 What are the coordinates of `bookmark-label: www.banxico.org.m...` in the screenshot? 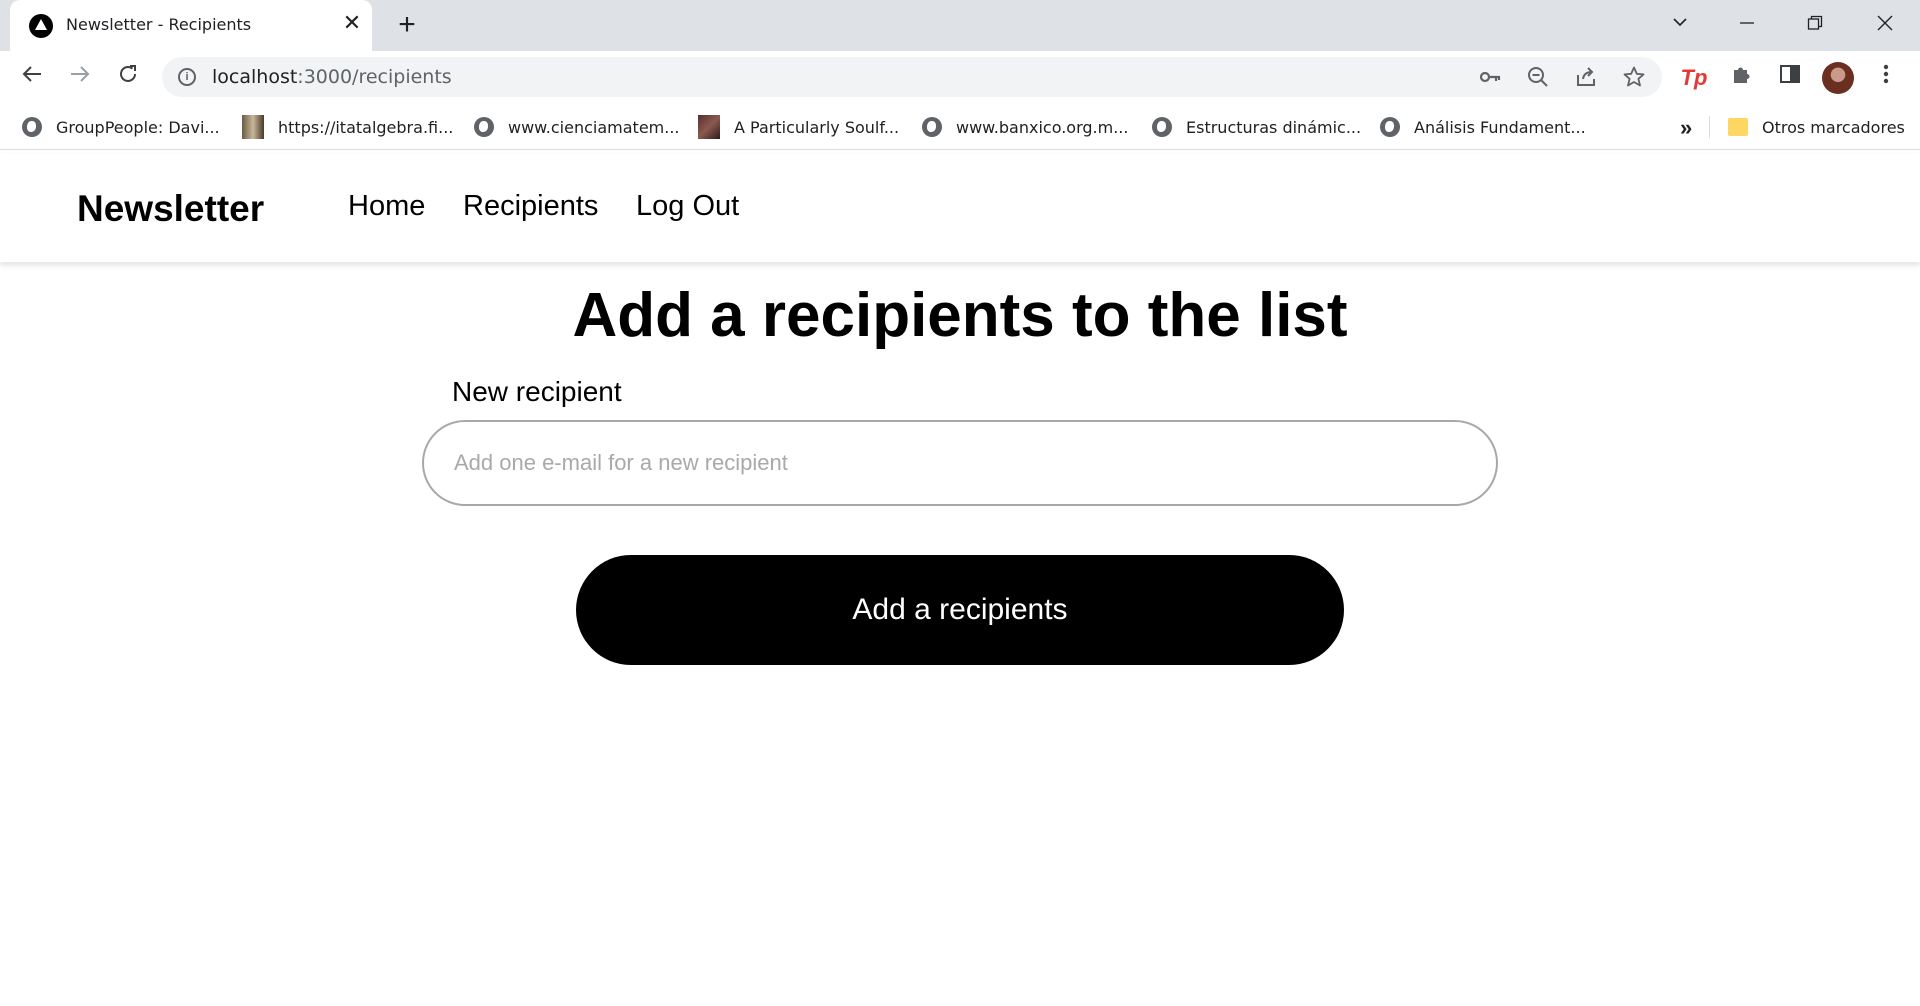 It's located at (1042, 127).